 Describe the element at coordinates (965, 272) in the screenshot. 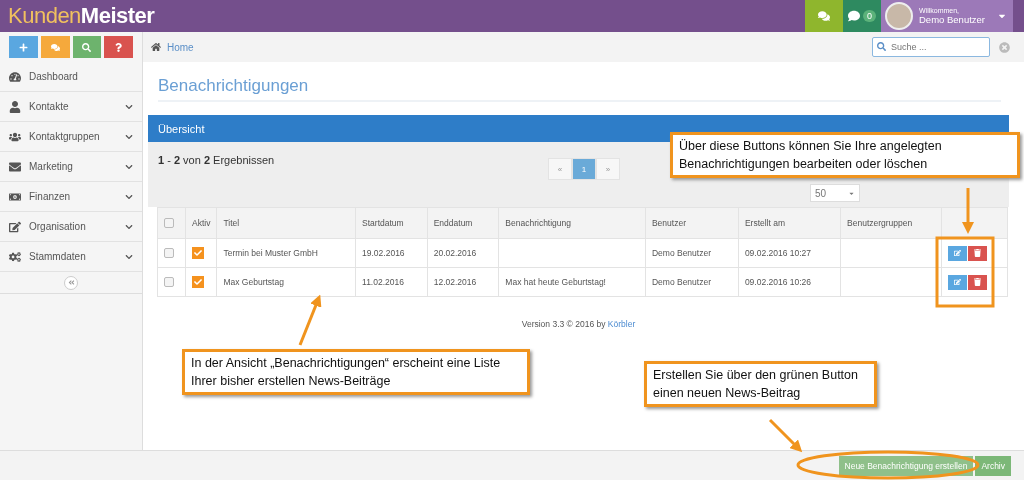

I see `highlight-frame` at that location.